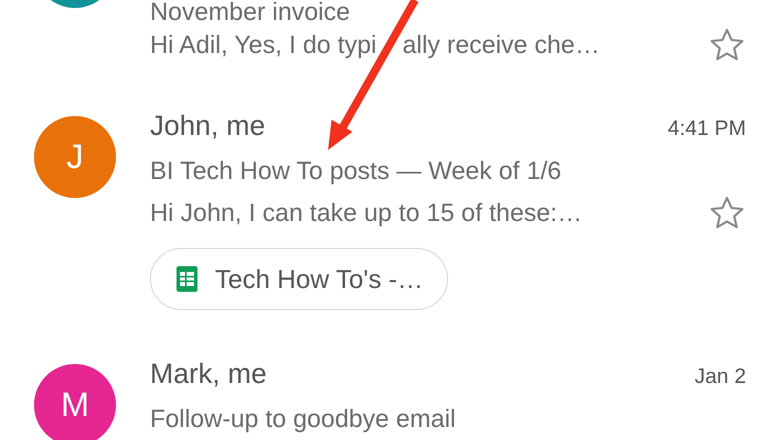  Describe the element at coordinates (356, 171) in the screenshot. I see `email-subject: BI Tech How To posts — Week of 1/6` at that location.